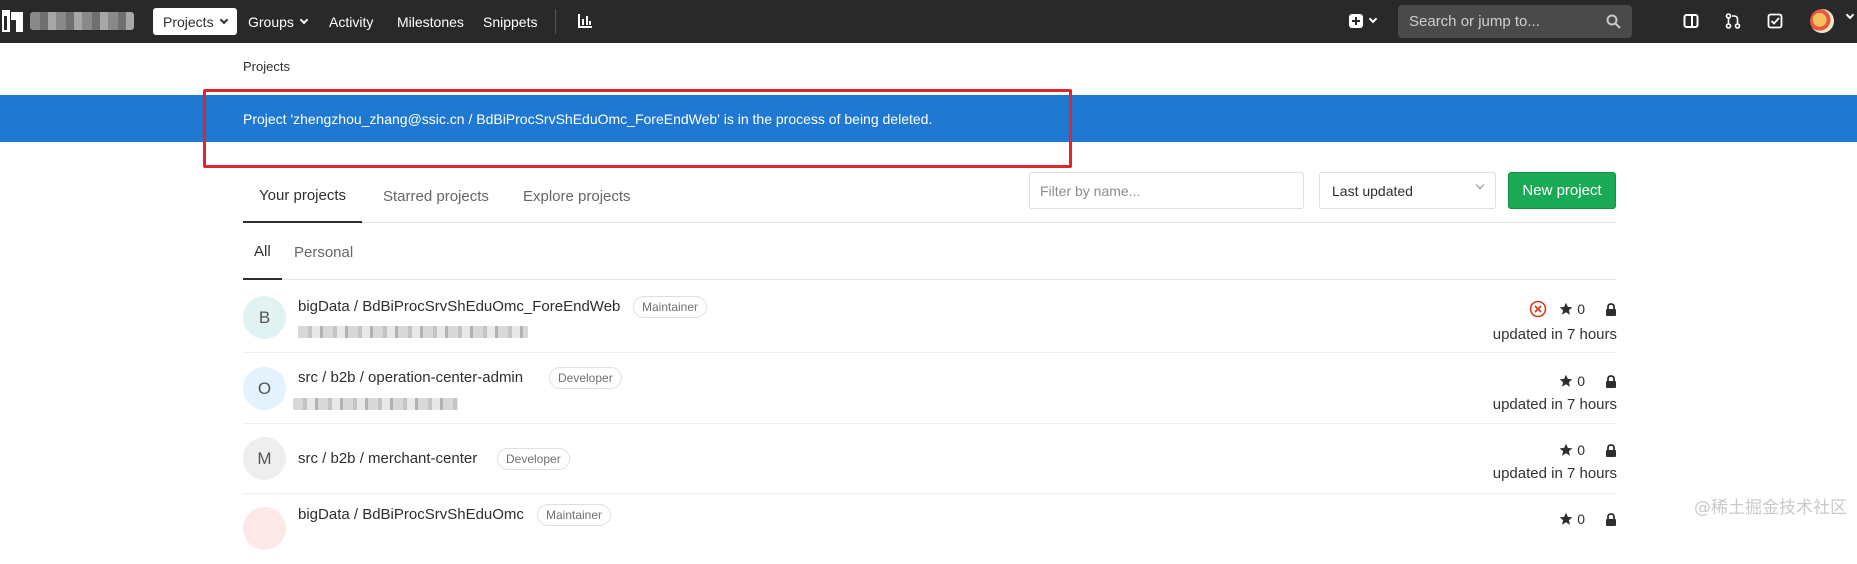 This screenshot has height=564, width=1857. I want to click on tab-explore-projects: Explore projects, so click(577, 196).